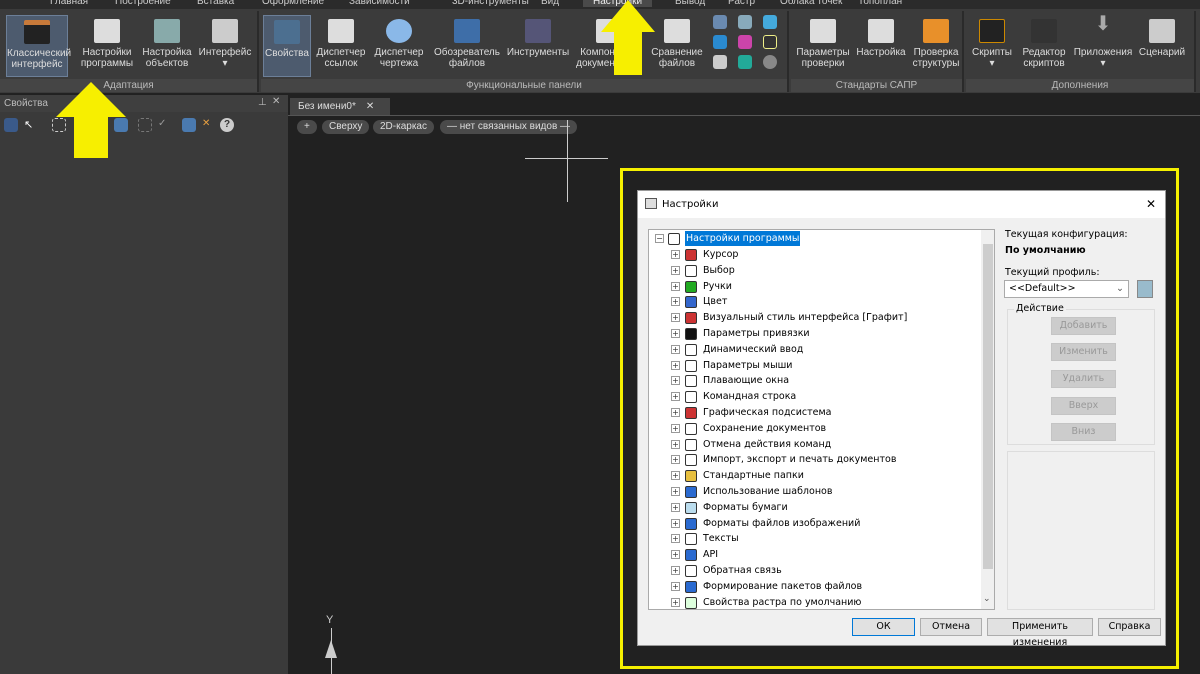 The height and width of the screenshot is (674, 1200). I want to click on close-tab-icon: ✕, so click(370, 106).